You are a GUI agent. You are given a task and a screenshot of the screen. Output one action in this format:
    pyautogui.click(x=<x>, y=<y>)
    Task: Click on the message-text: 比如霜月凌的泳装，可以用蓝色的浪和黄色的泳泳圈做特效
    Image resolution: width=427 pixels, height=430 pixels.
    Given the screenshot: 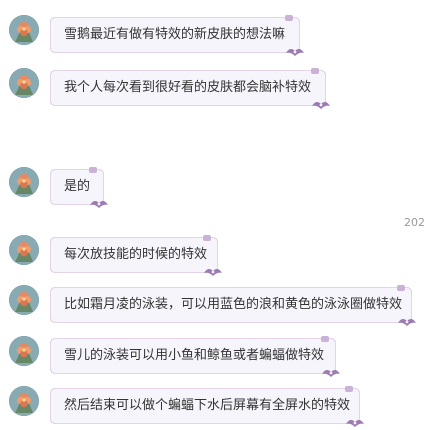 What is the action you would take?
    pyautogui.click(x=233, y=304)
    